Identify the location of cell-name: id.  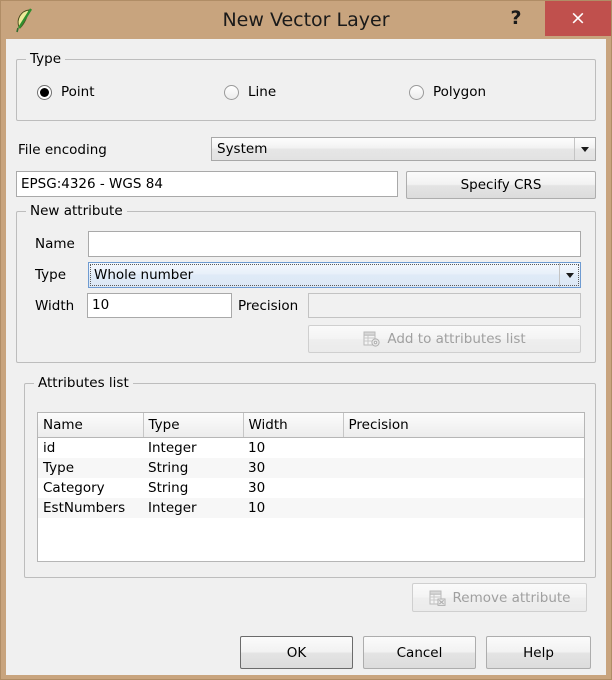
(49, 448).